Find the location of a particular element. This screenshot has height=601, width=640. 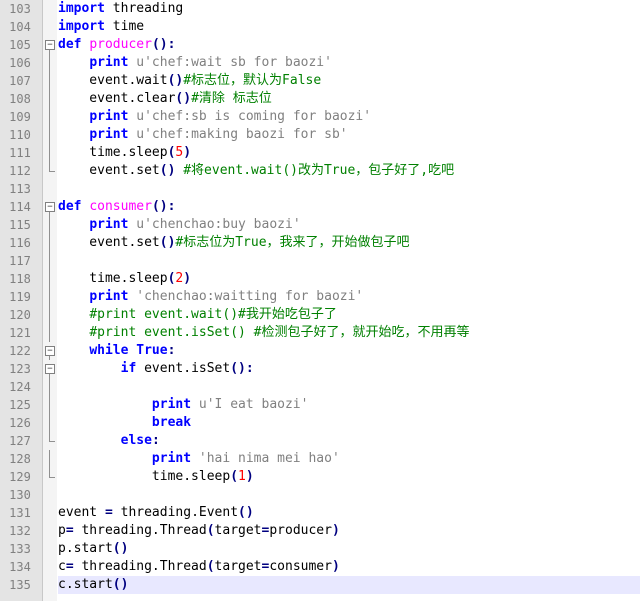

code-text: event.set()#标志位为True，我来了，开始做包子吧 is located at coordinates (349, 243).